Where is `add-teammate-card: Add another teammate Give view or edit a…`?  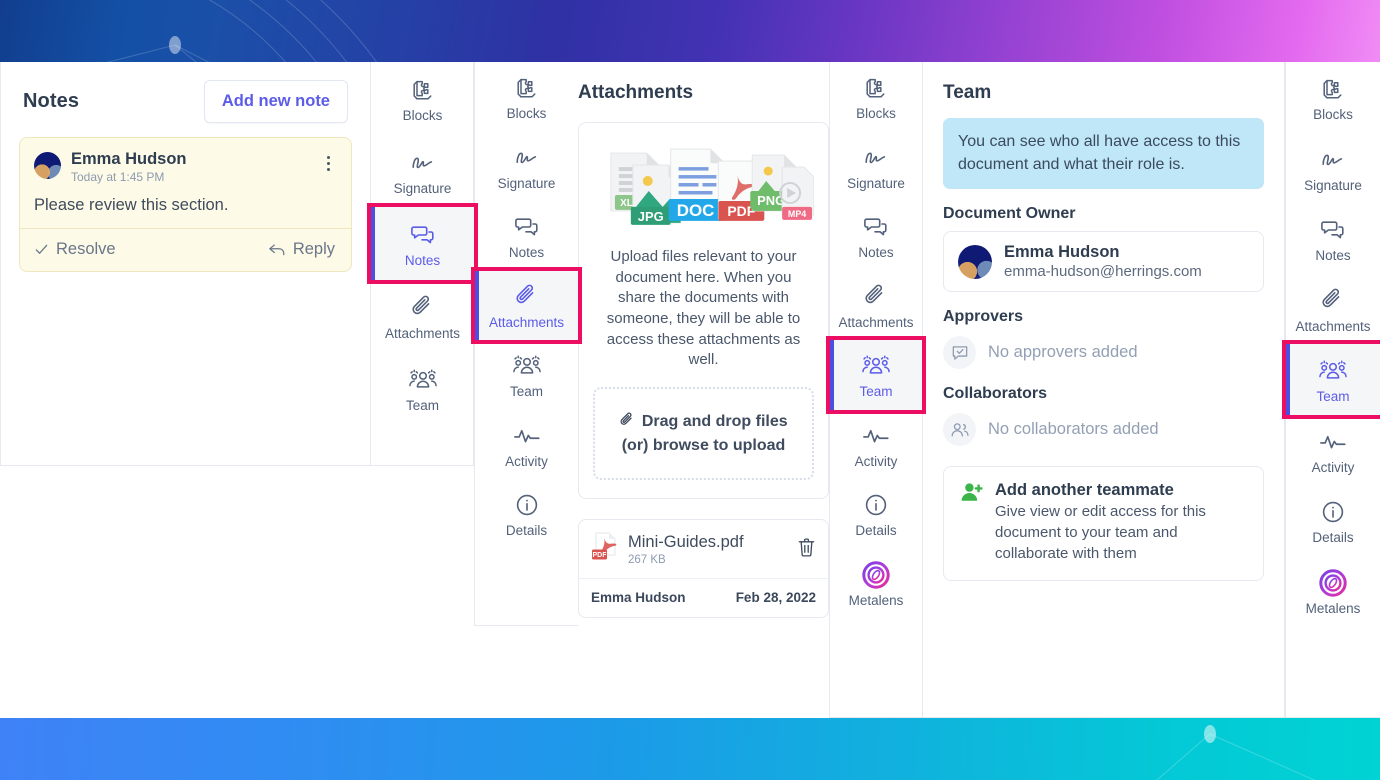 add-teammate-card: Add another teammate Give view or edit a… is located at coordinates (1103, 524).